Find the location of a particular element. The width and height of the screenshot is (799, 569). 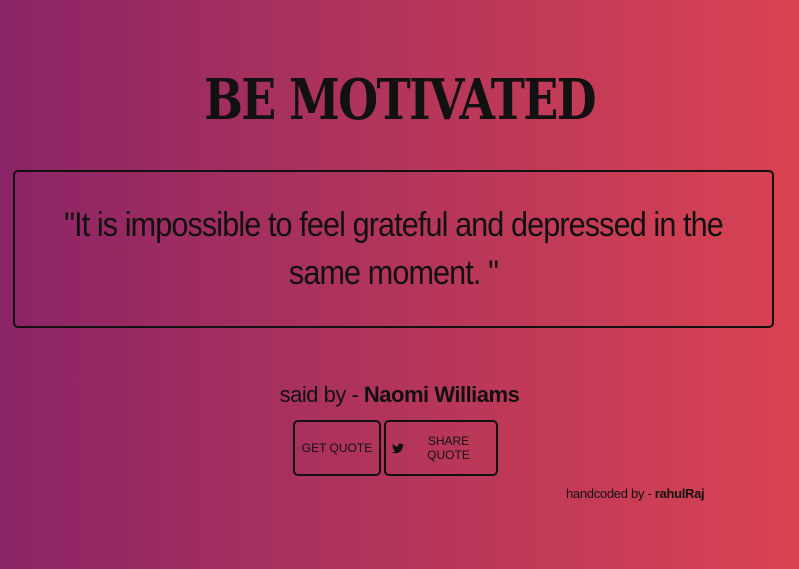

twitter-icon is located at coordinates (398, 448).